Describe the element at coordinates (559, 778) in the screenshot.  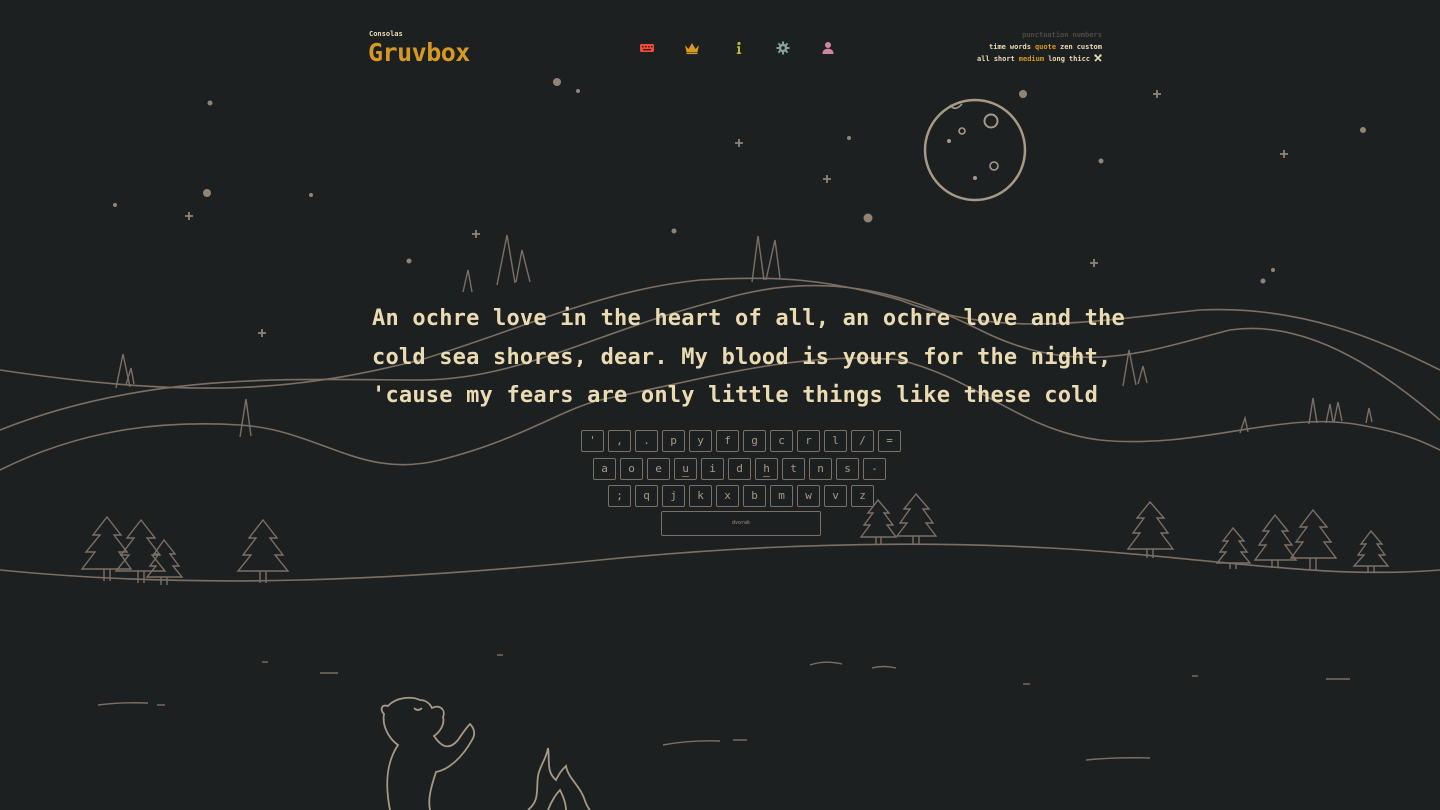
I see `campfire-illustration` at that location.